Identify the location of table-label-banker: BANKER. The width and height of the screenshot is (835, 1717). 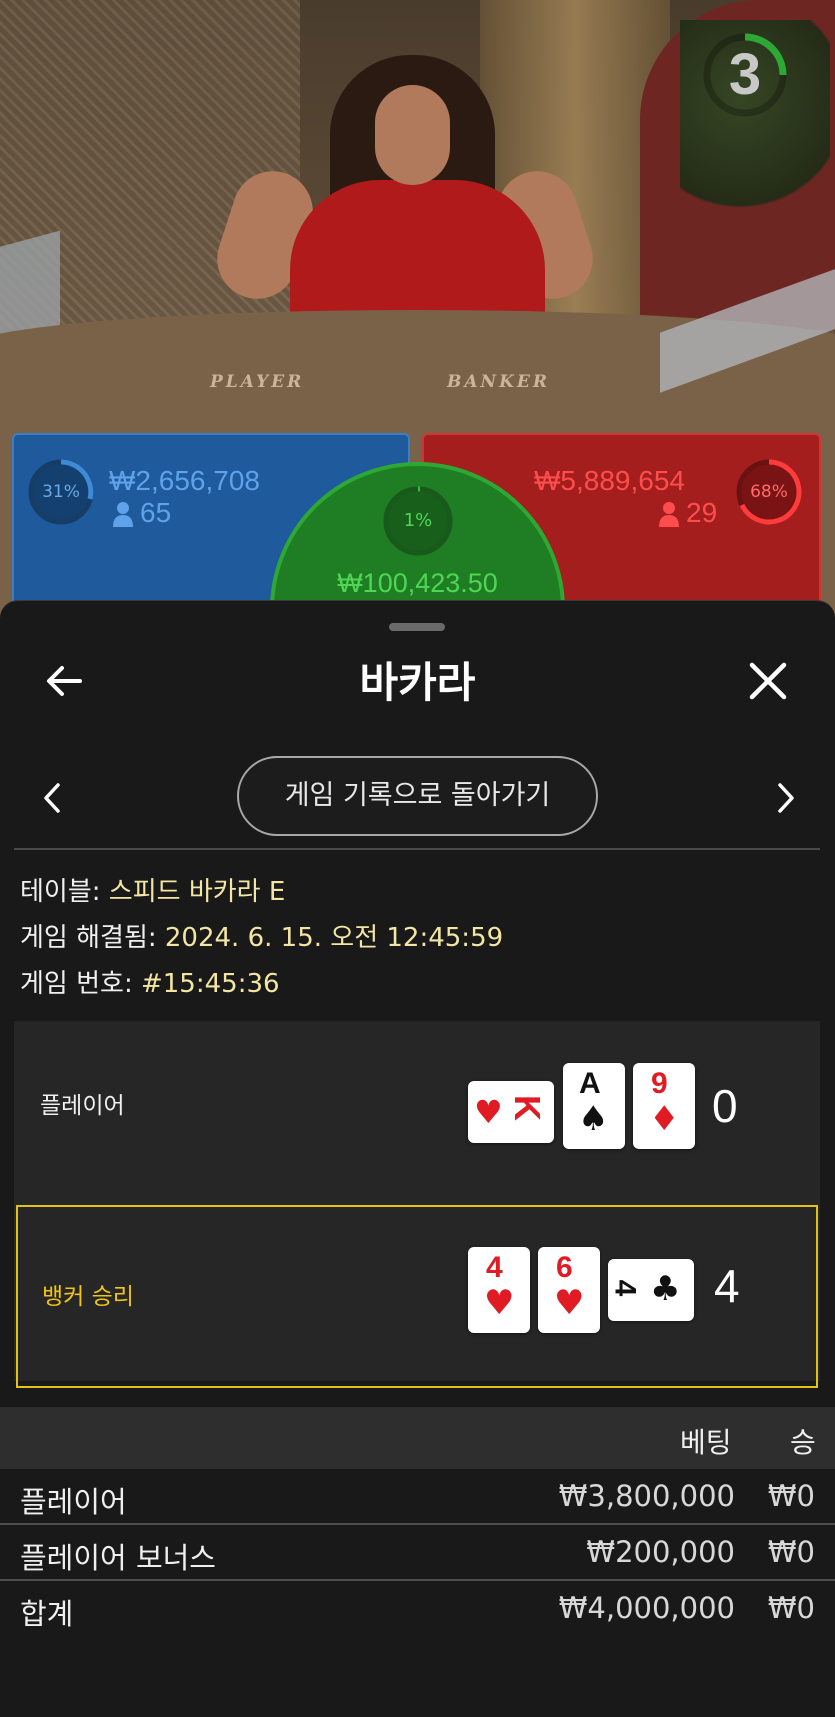
(498, 382).